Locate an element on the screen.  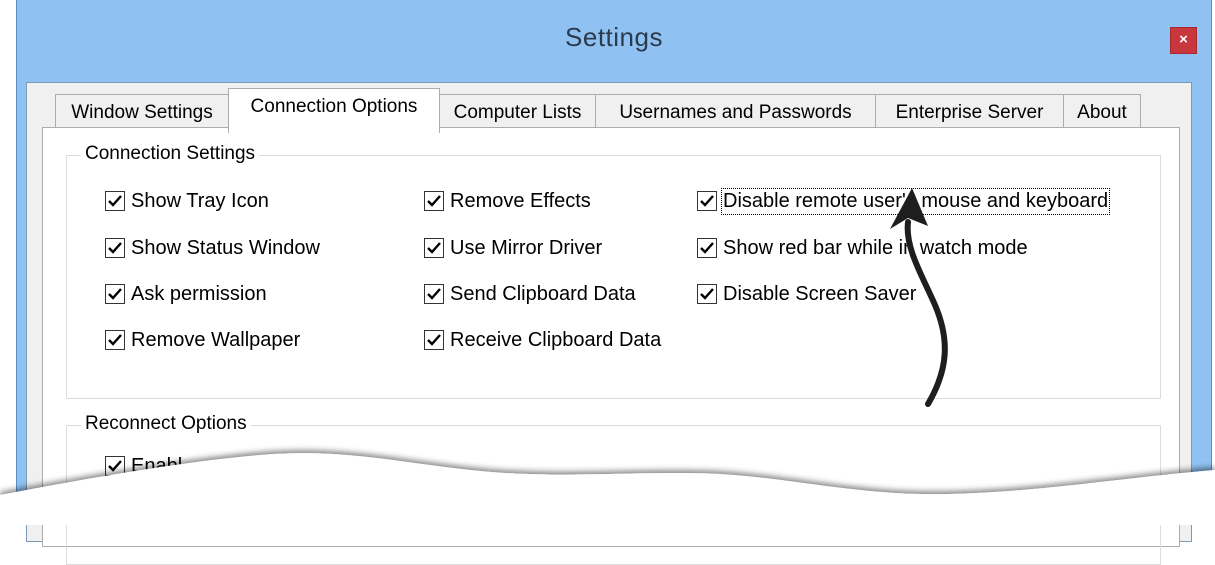
close-button: × is located at coordinates (1183, 40).